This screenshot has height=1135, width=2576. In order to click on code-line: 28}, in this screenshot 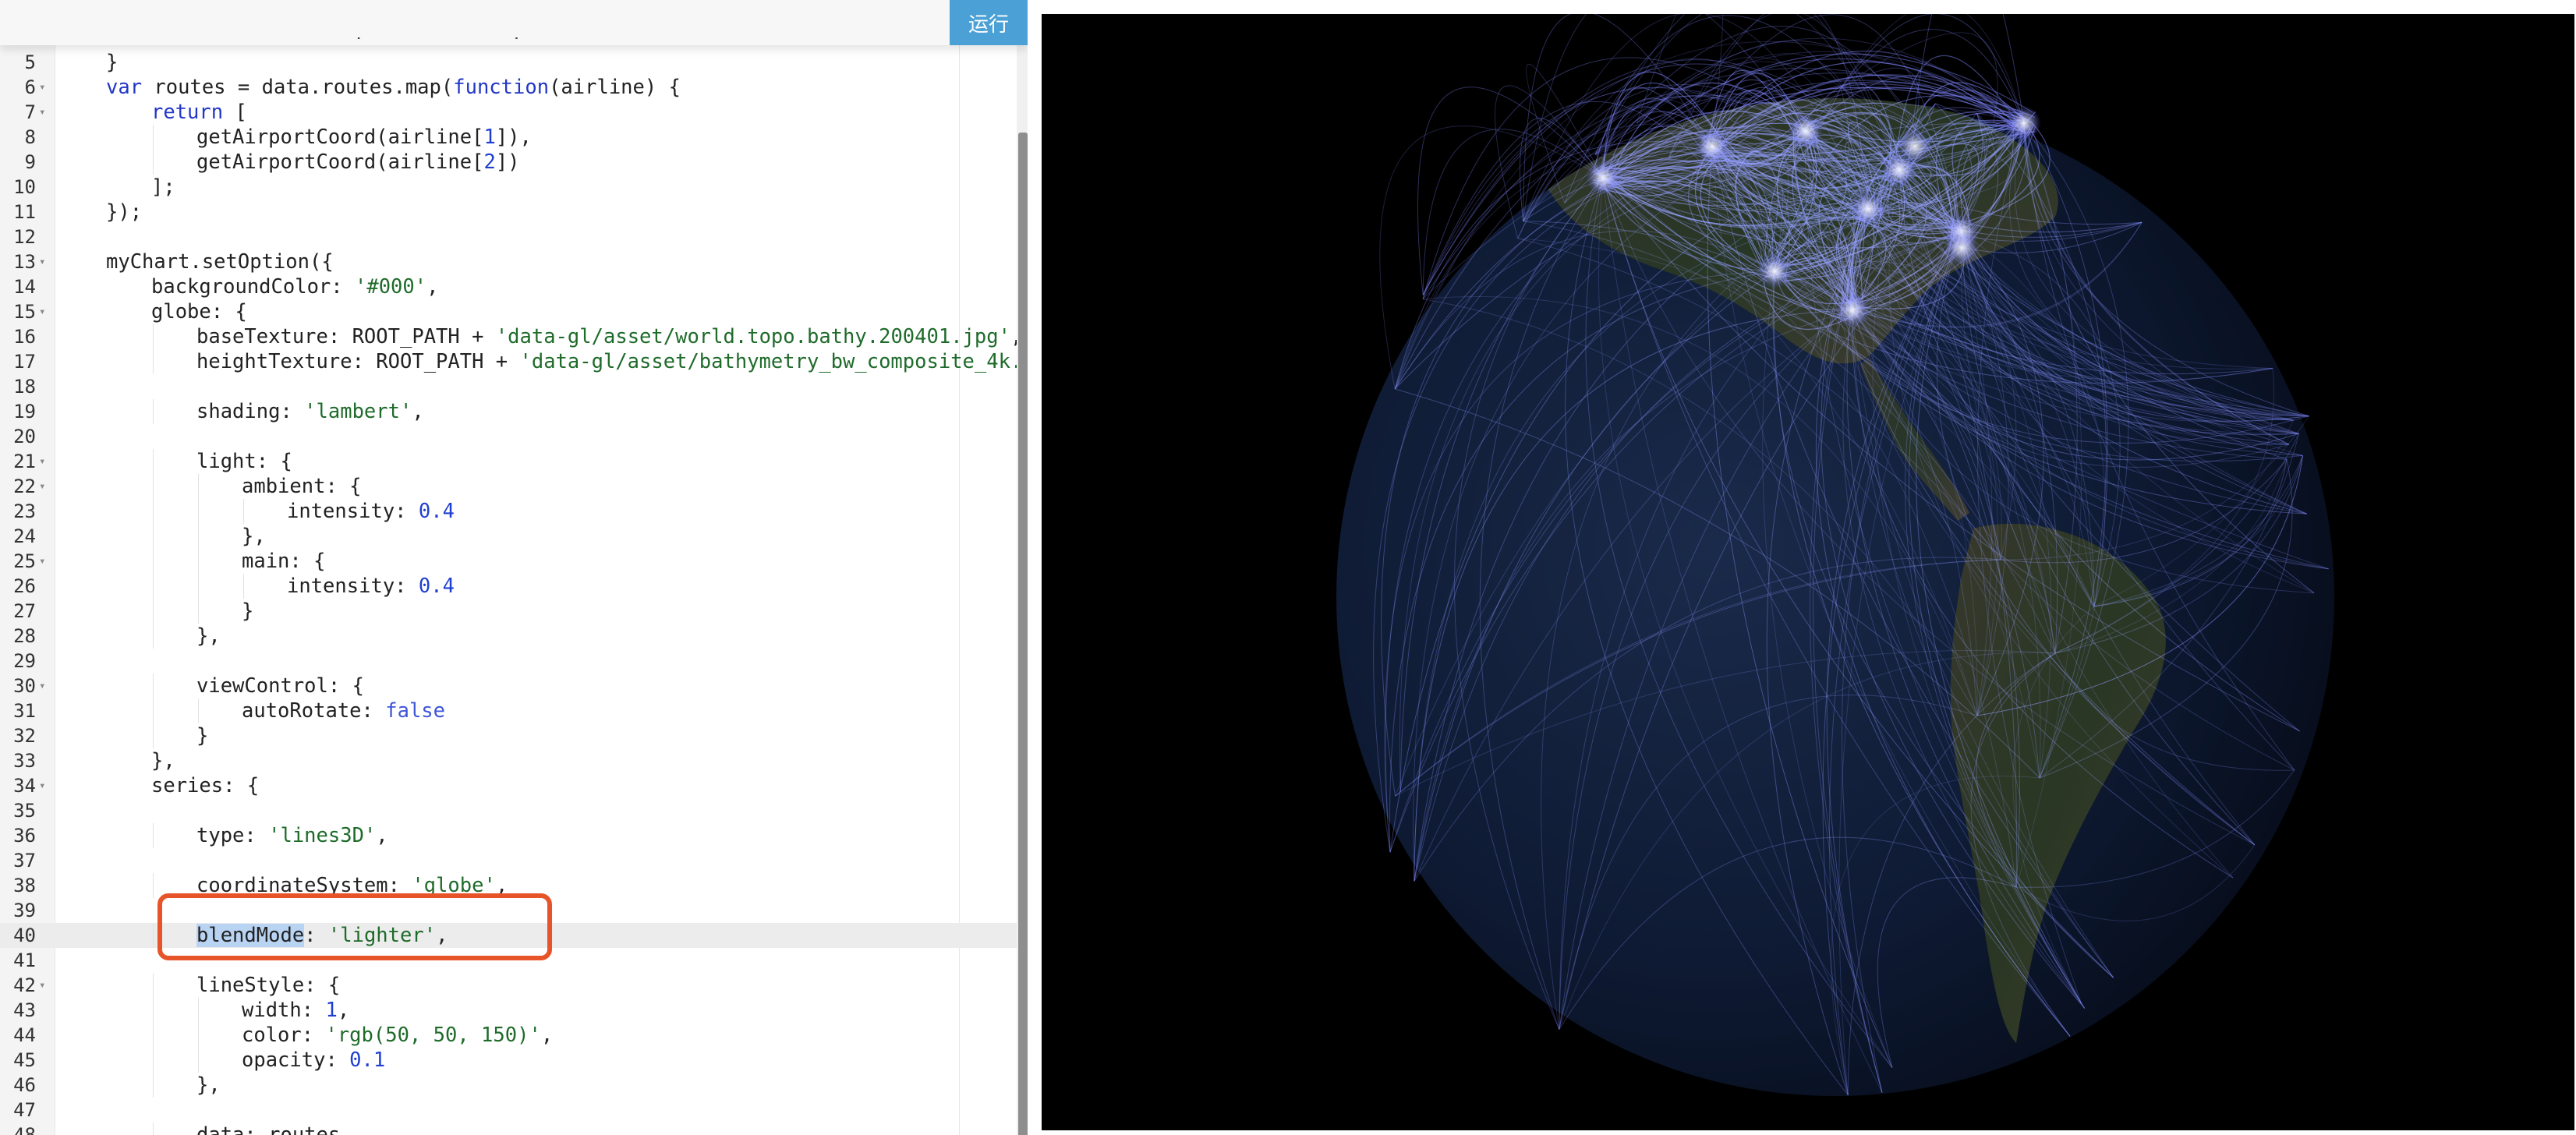, I will do `click(508, 636)`.